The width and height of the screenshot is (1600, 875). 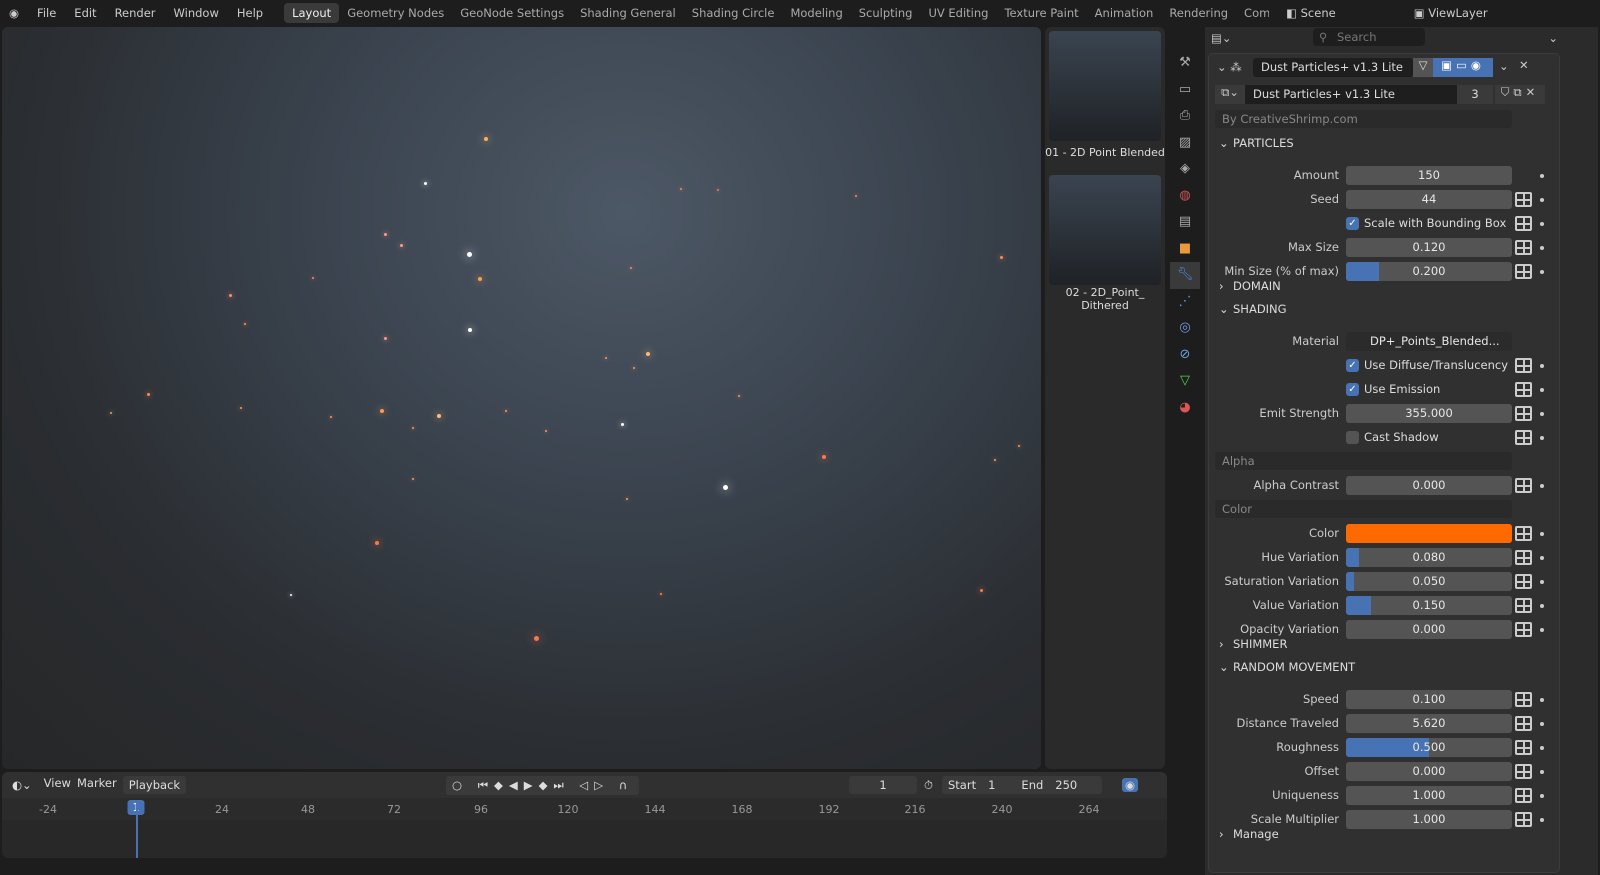 I want to click on end-frame: 250, so click(x=1066, y=785).